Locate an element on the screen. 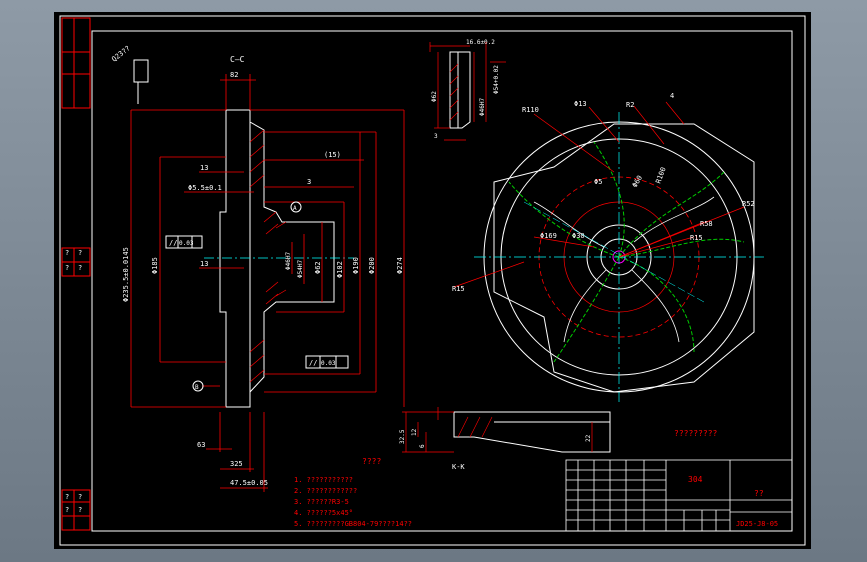  dim-text: Φ54+0.02 is located at coordinates (496, 79).